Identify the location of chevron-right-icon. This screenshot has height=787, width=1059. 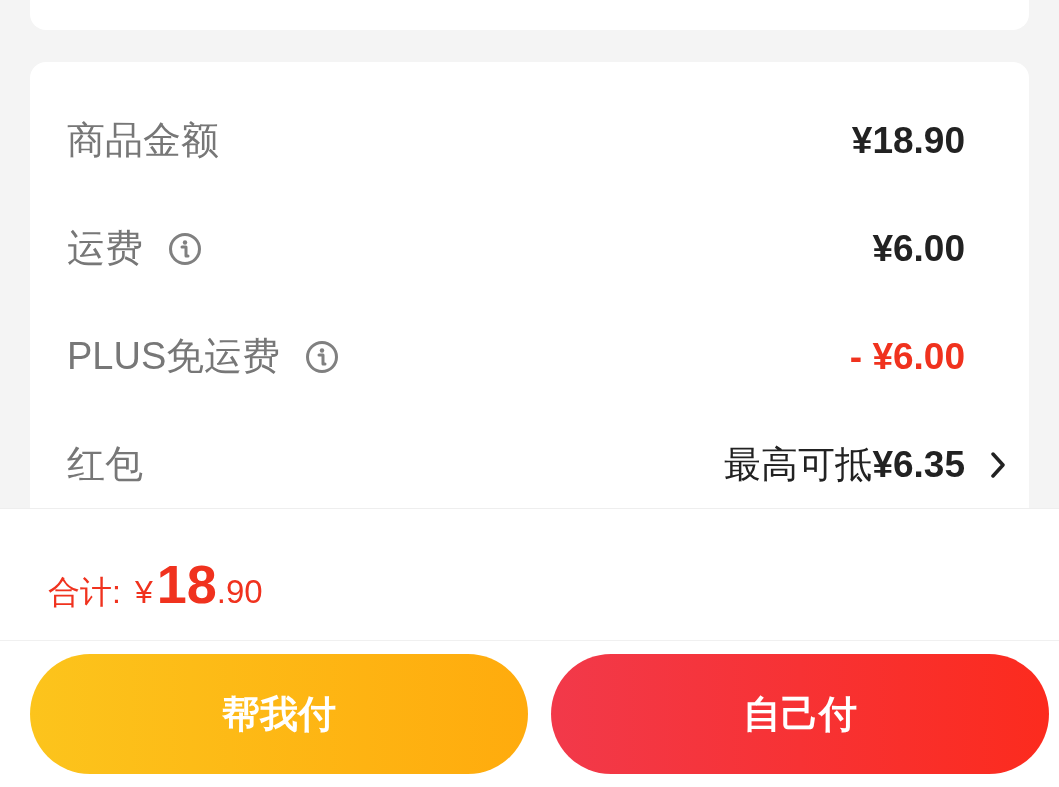
(998, 465).